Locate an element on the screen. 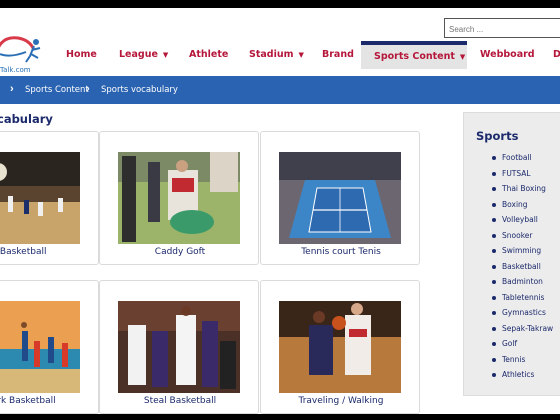 This screenshot has width=560, height=420. nav-label: D is located at coordinates (556, 54).